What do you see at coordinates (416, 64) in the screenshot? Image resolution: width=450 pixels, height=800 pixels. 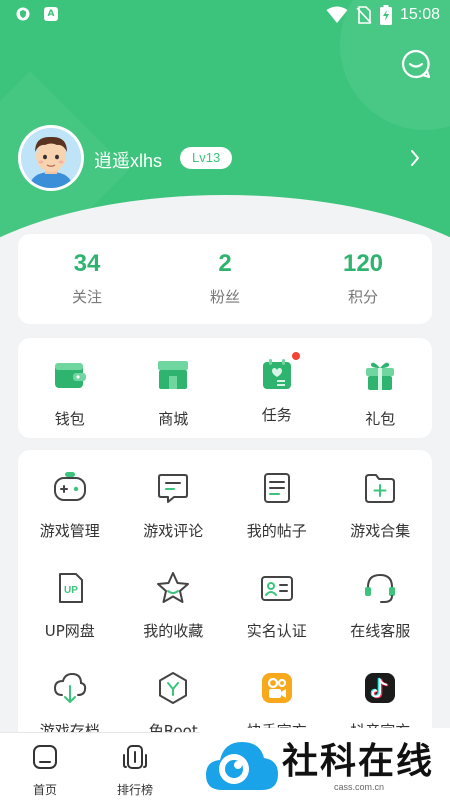 I see `chat-bubble-icon` at bounding box center [416, 64].